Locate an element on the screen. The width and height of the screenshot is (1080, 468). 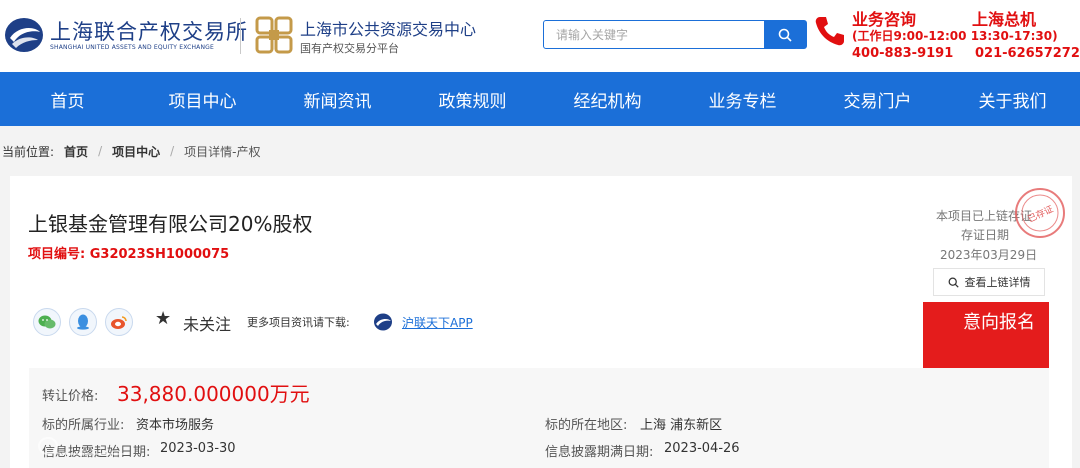
main-nav: 首页 项目中心 新闻资讯 政策规则 经纪机构 业务专栏 交易门户 关于我们 is located at coordinates (540, 99).